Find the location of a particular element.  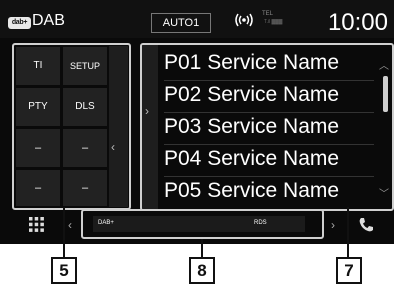

source-label: DAB is located at coordinates (48, 21).